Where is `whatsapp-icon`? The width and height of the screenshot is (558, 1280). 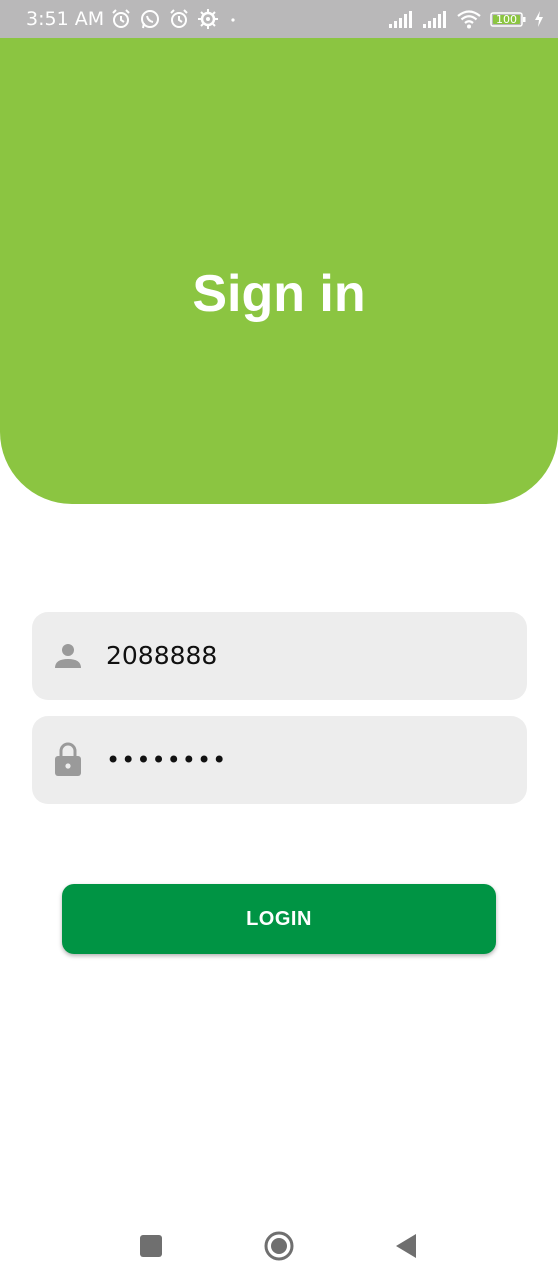 whatsapp-icon is located at coordinates (150, 19).